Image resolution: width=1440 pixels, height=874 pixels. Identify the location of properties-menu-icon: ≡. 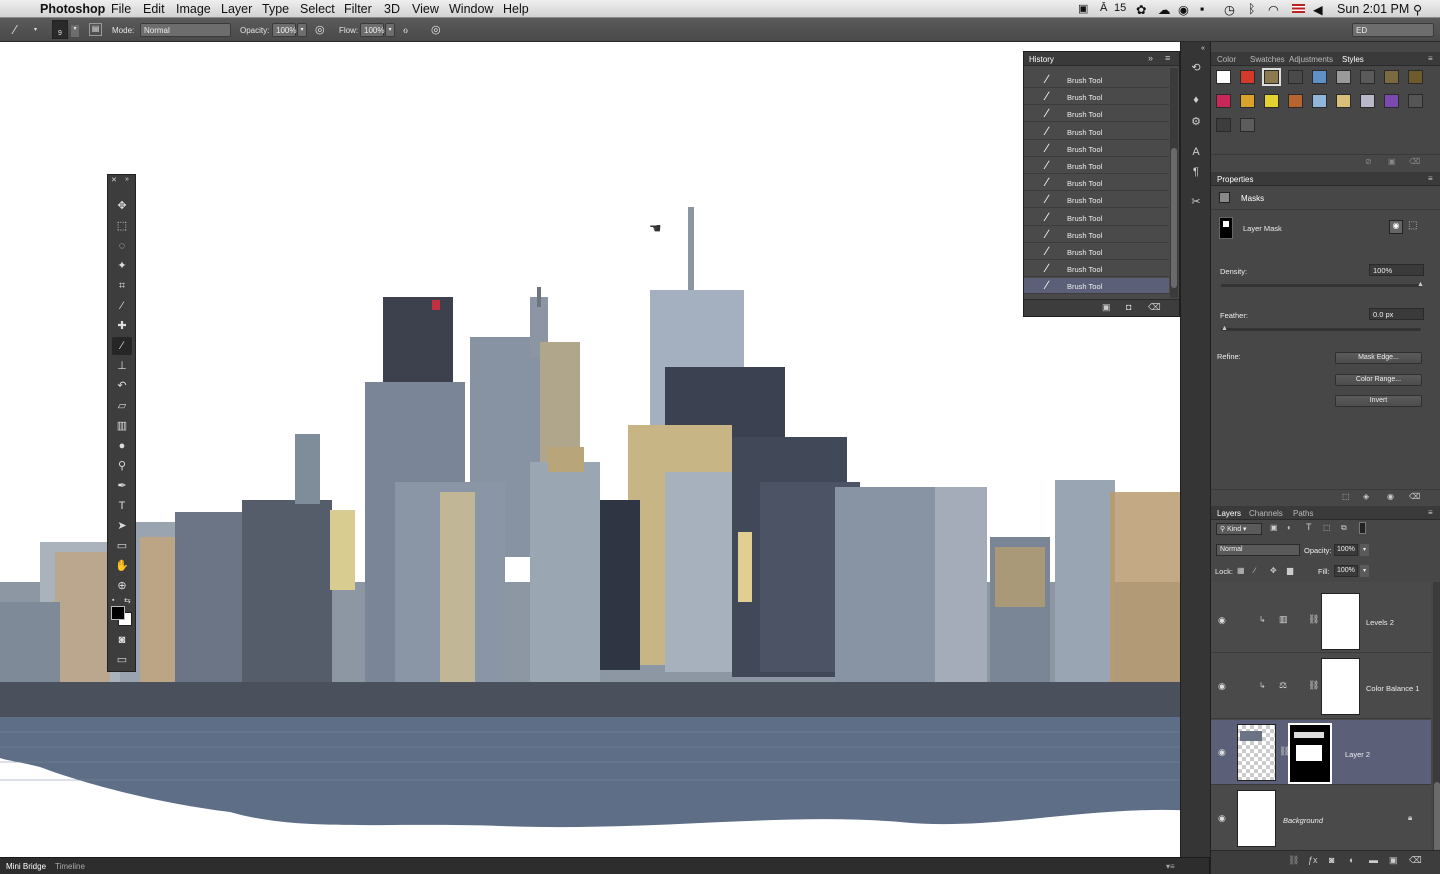
(1430, 178).